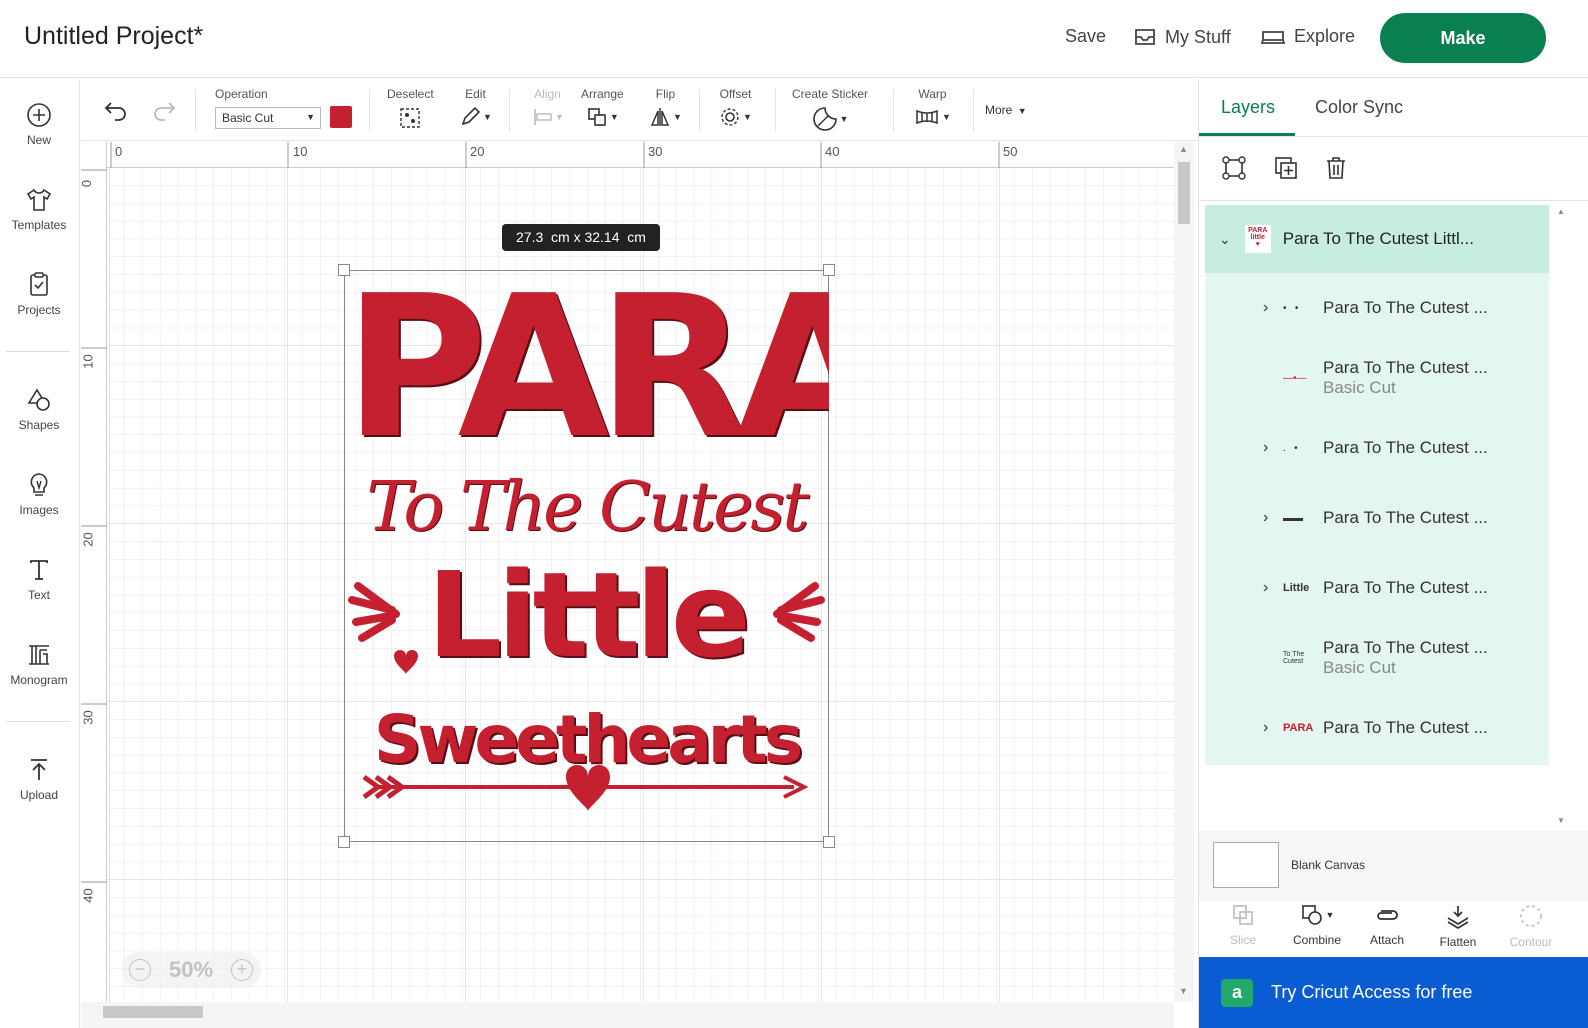 The height and width of the screenshot is (1028, 1588). Describe the element at coordinates (1387, 925) in the screenshot. I see `attach-button: Attach` at that location.